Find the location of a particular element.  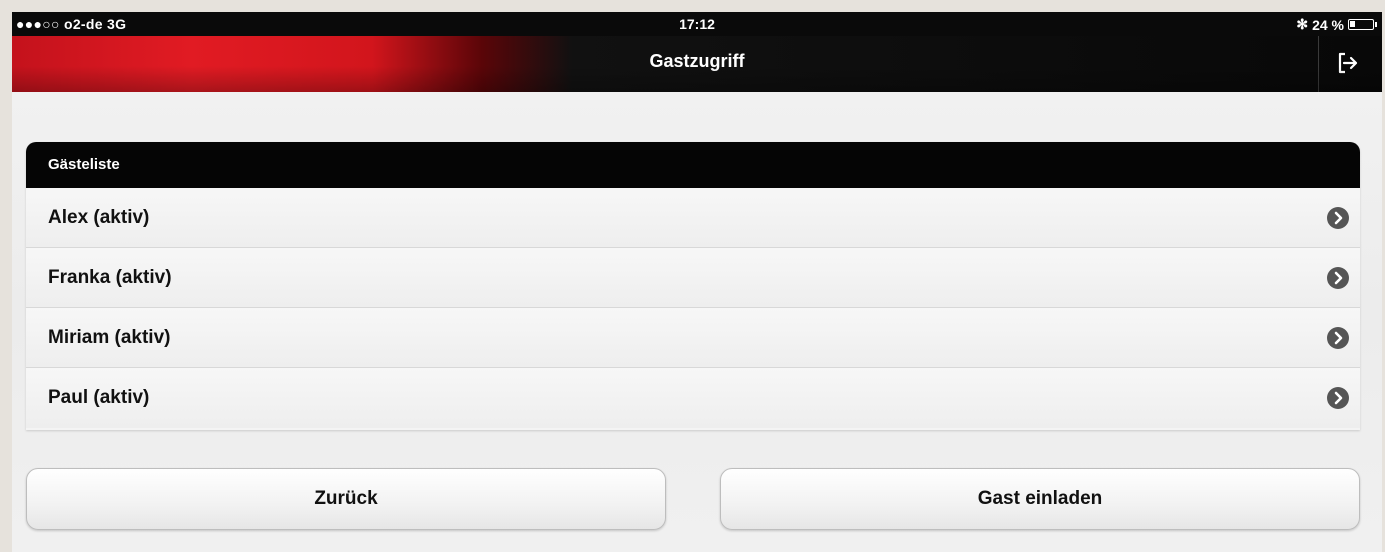

guest-row-miriam: Miriam (aktiv) is located at coordinates (693, 338).